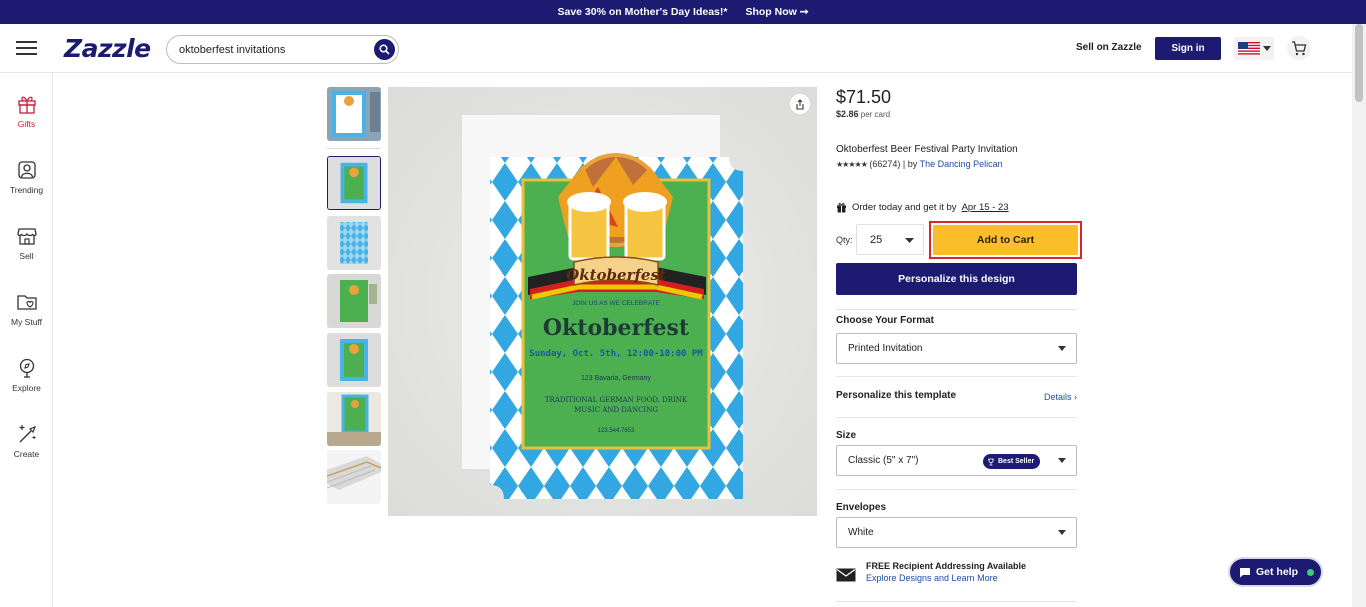 The height and width of the screenshot is (607, 1366). What do you see at coordinates (26, 454) in the screenshot?
I see `nav-create-label: Create` at bounding box center [26, 454].